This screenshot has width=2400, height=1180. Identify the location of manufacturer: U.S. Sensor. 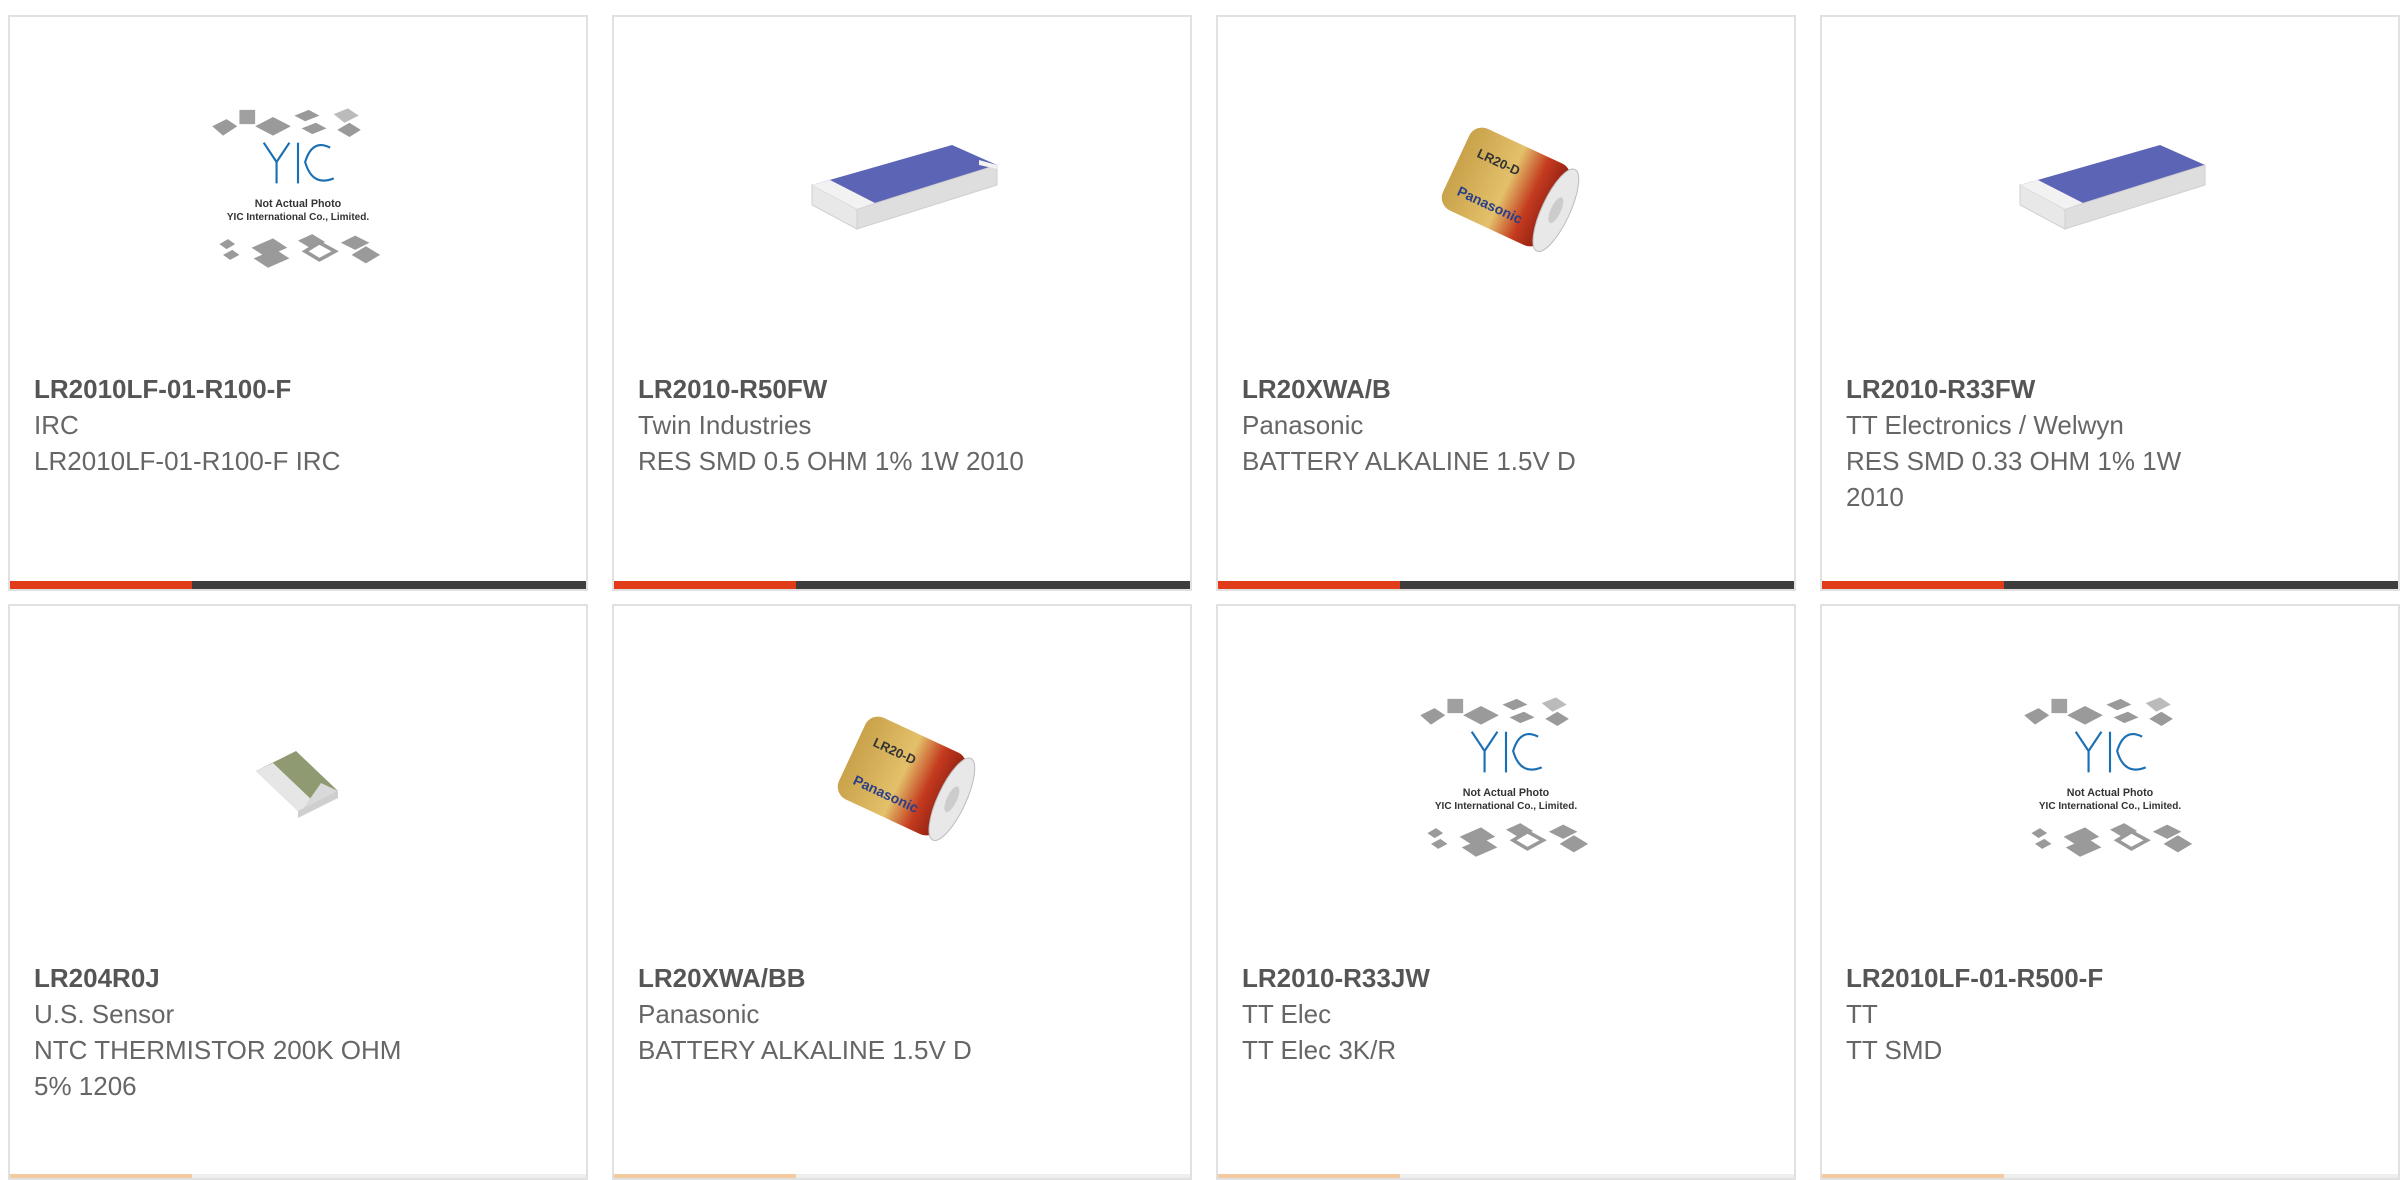
(104, 1014).